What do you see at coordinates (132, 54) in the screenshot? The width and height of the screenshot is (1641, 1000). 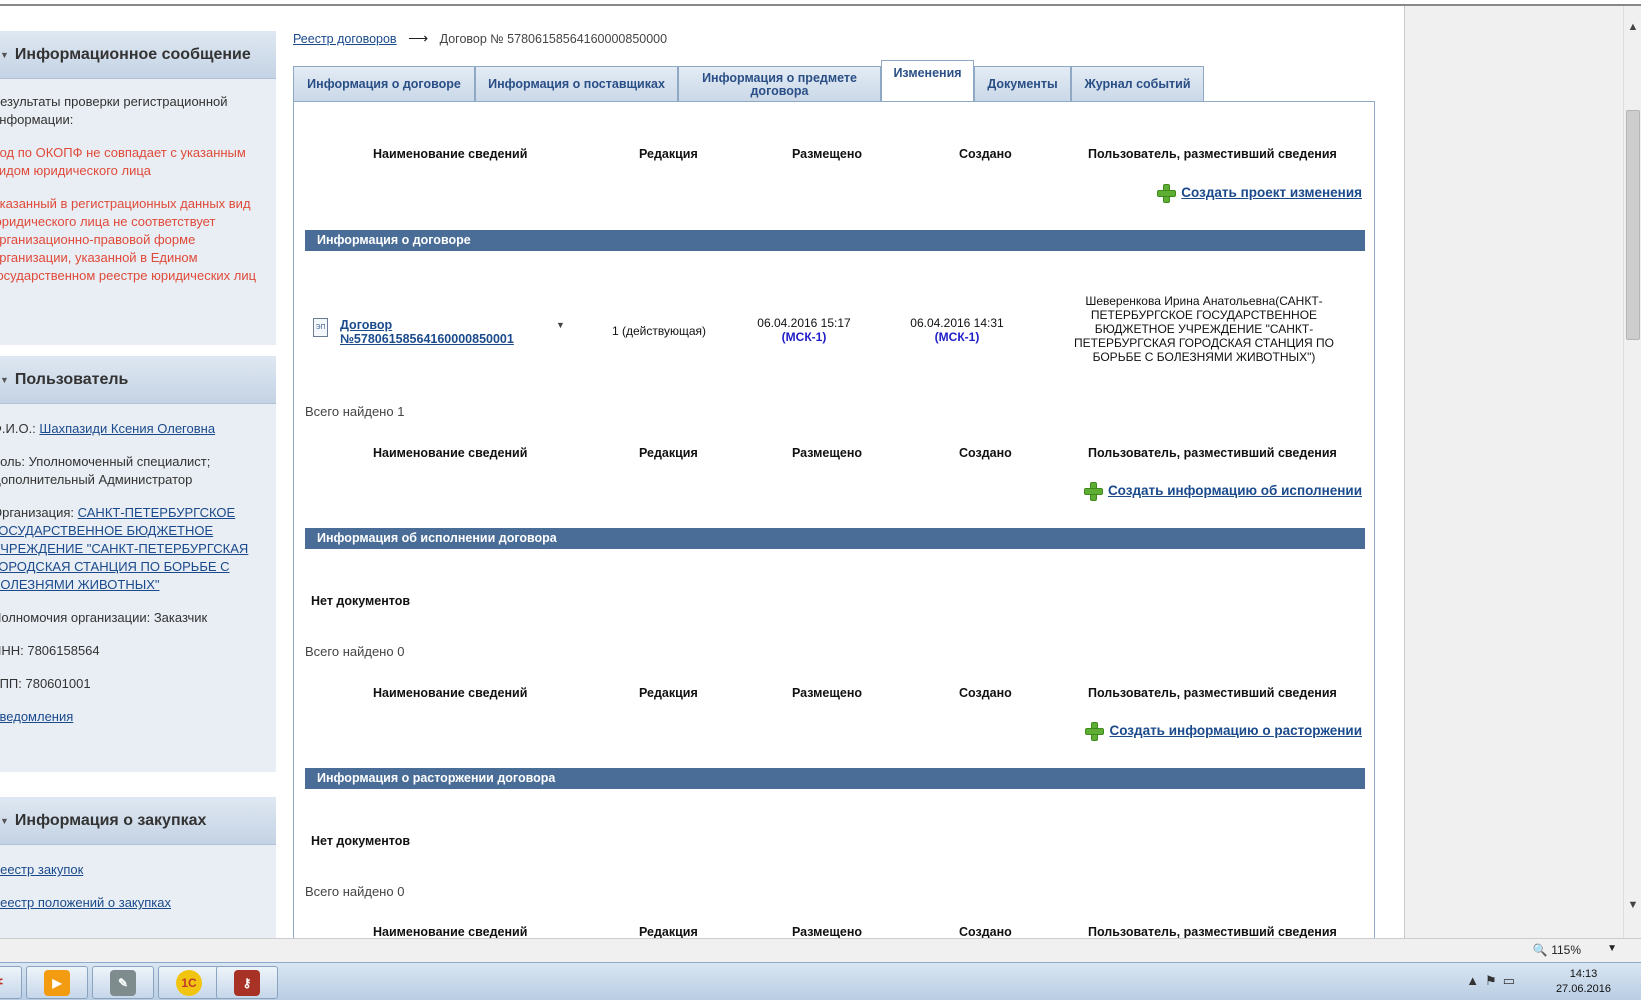 I see `info-message-title: Информационное сообщение` at bounding box center [132, 54].